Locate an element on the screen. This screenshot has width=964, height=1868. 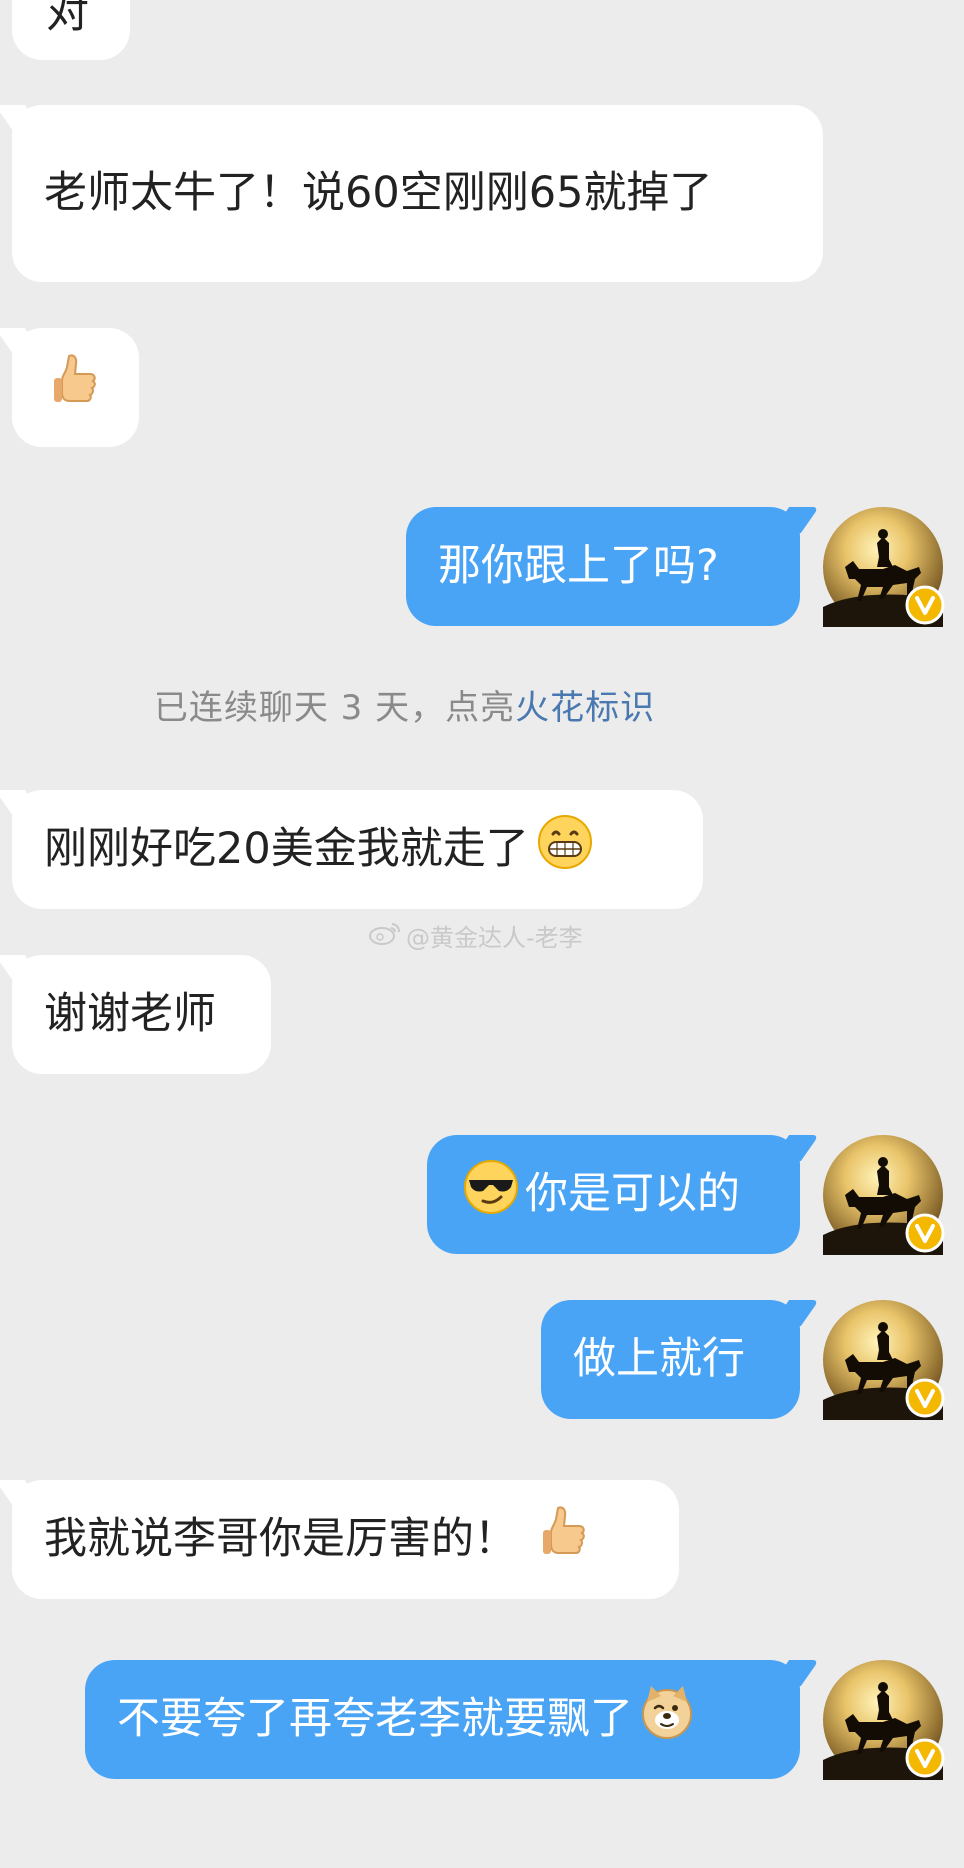
outgoing-message-bubble: 不要夸了再夸老李就要飘了 is located at coordinates (442, 1719).